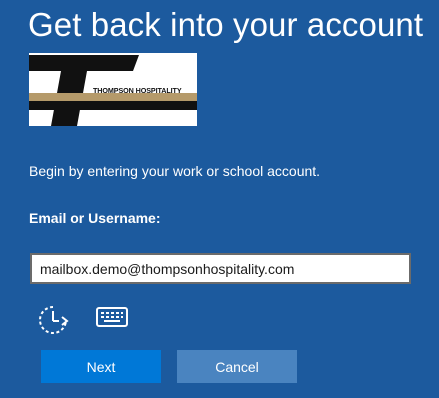 The height and width of the screenshot is (398, 439). Describe the element at coordinates (95, 218) in the screenshot. I see `email-label: Email or Username:` at that location.